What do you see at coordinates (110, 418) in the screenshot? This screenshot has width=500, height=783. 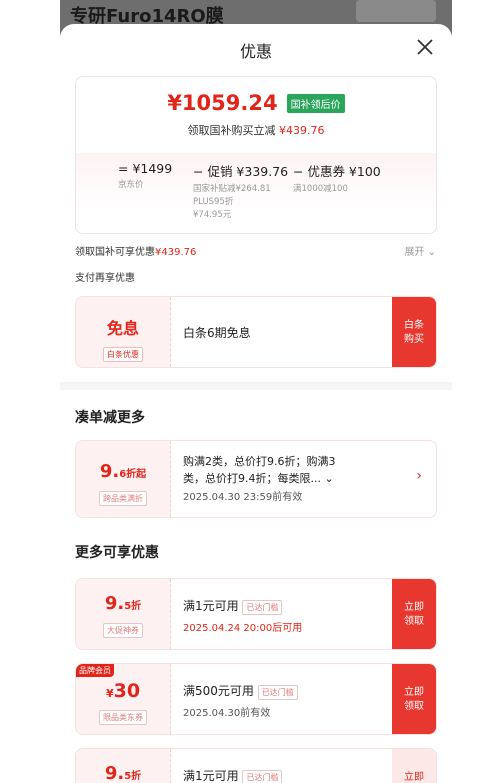 I see `more-deals-title: 凑单减更多` at bounding box center [110, 418].